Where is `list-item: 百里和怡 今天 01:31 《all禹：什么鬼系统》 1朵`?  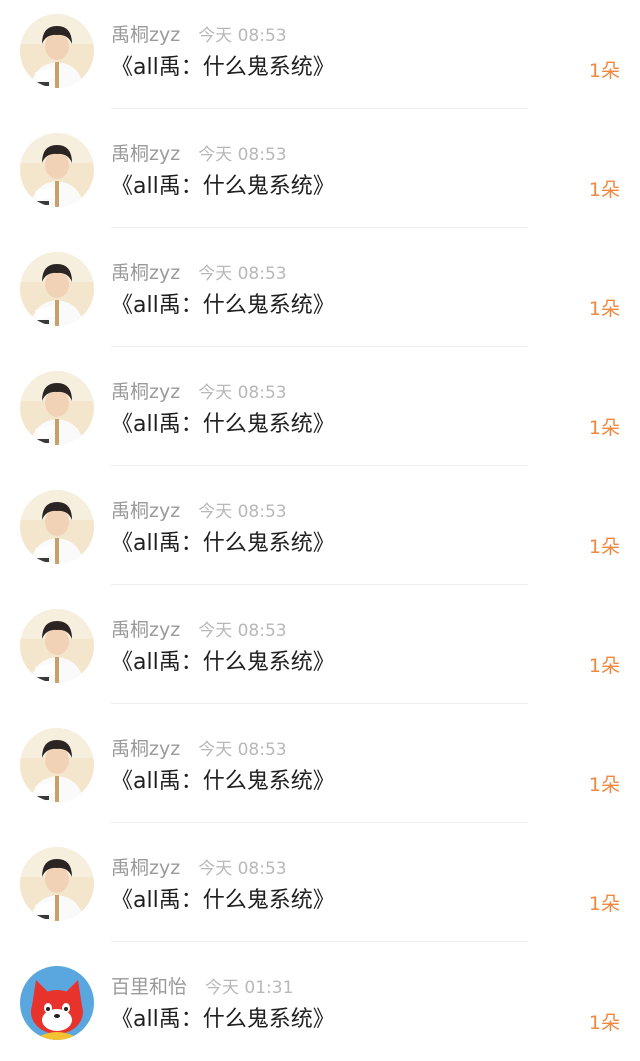 list-item: 百里和怡 今天 01:31 《all禹：什么鬼系统》 1朵 is located at coordinates (320, 1006).